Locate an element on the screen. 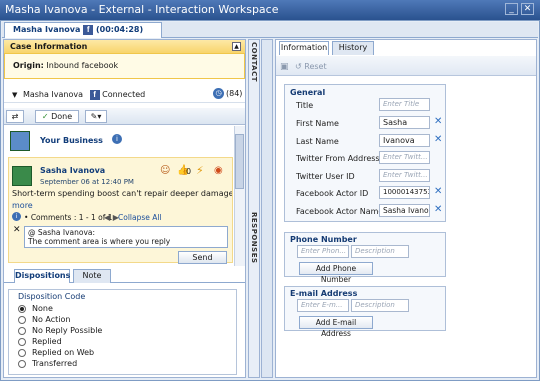  reset-label: Reset is located at coordinates (315, 66).